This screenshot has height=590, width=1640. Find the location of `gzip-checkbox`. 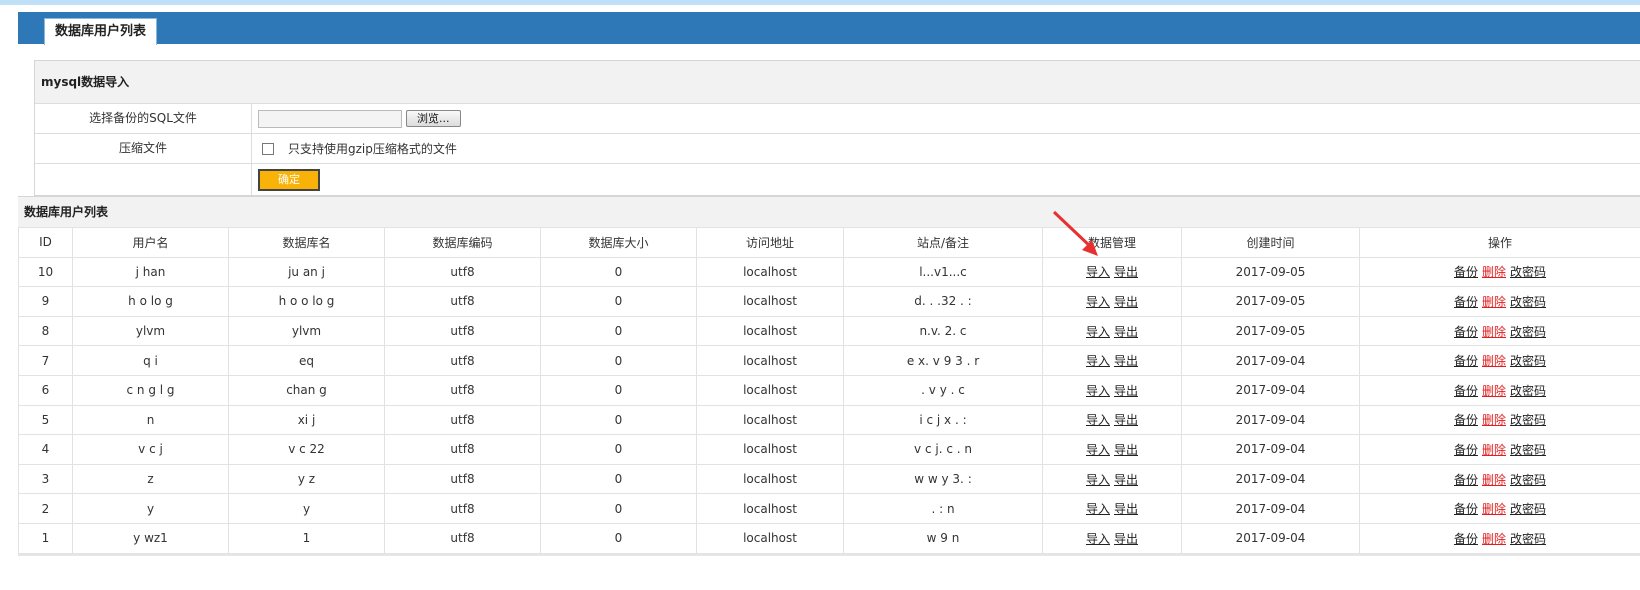

gzip-checkbox is located at coordinates (268, 148).